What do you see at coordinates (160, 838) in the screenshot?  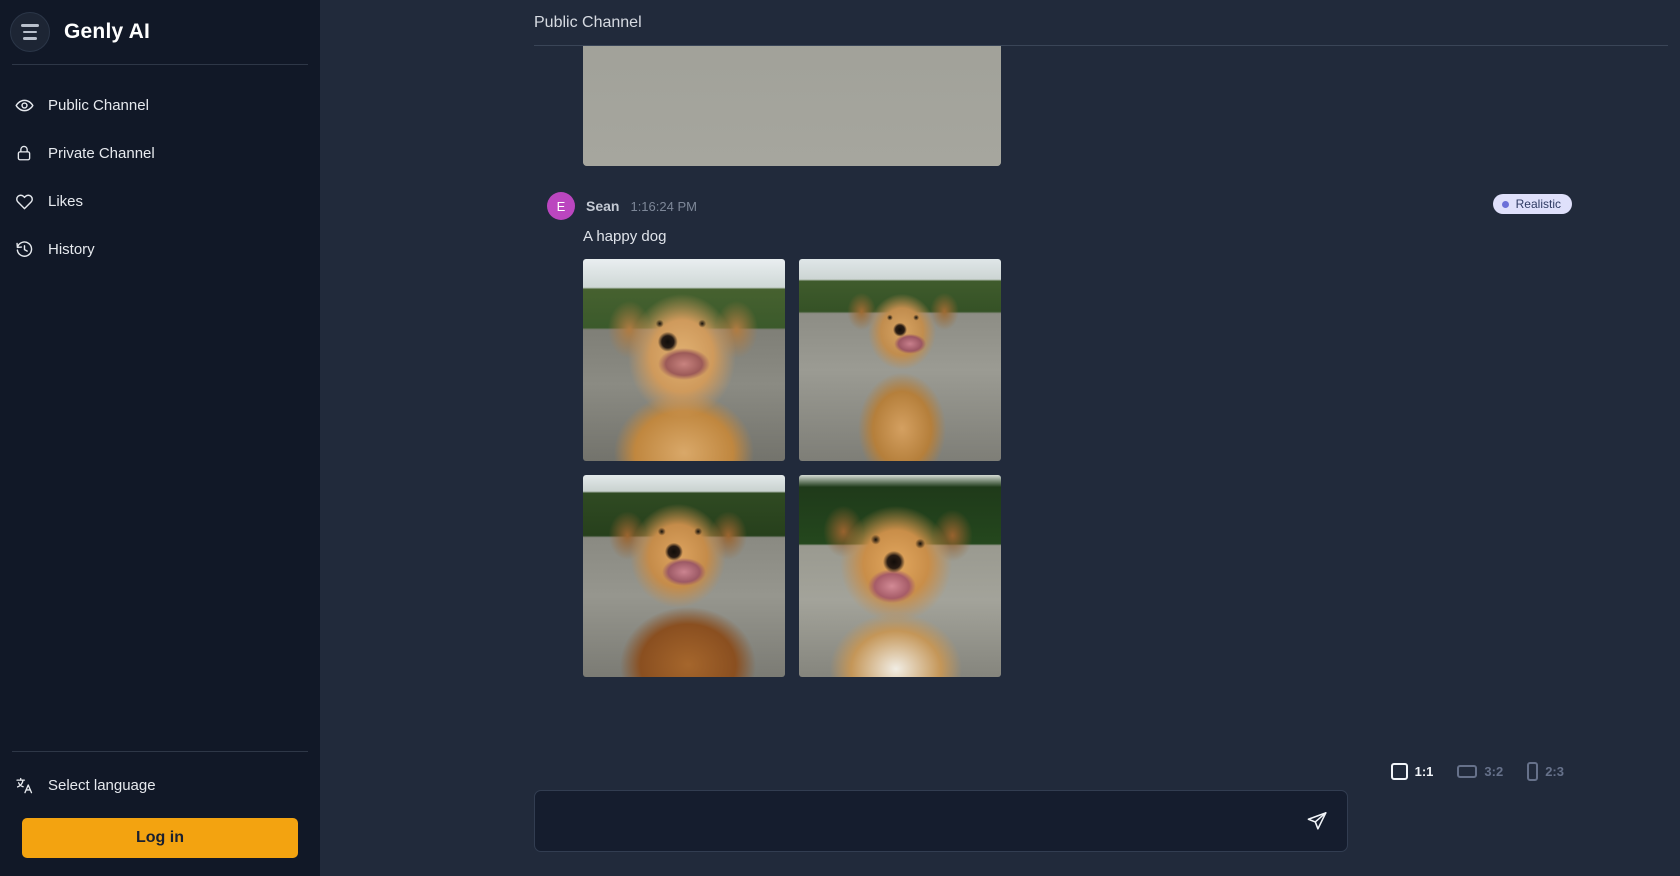 I see `login-button: Log in` at bounding box center [160, 838].